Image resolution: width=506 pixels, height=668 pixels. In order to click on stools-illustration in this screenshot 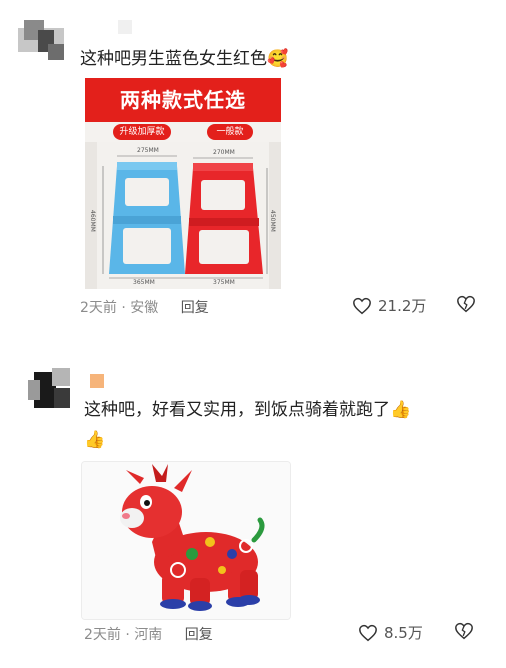, I will do `click(183, 215)`.